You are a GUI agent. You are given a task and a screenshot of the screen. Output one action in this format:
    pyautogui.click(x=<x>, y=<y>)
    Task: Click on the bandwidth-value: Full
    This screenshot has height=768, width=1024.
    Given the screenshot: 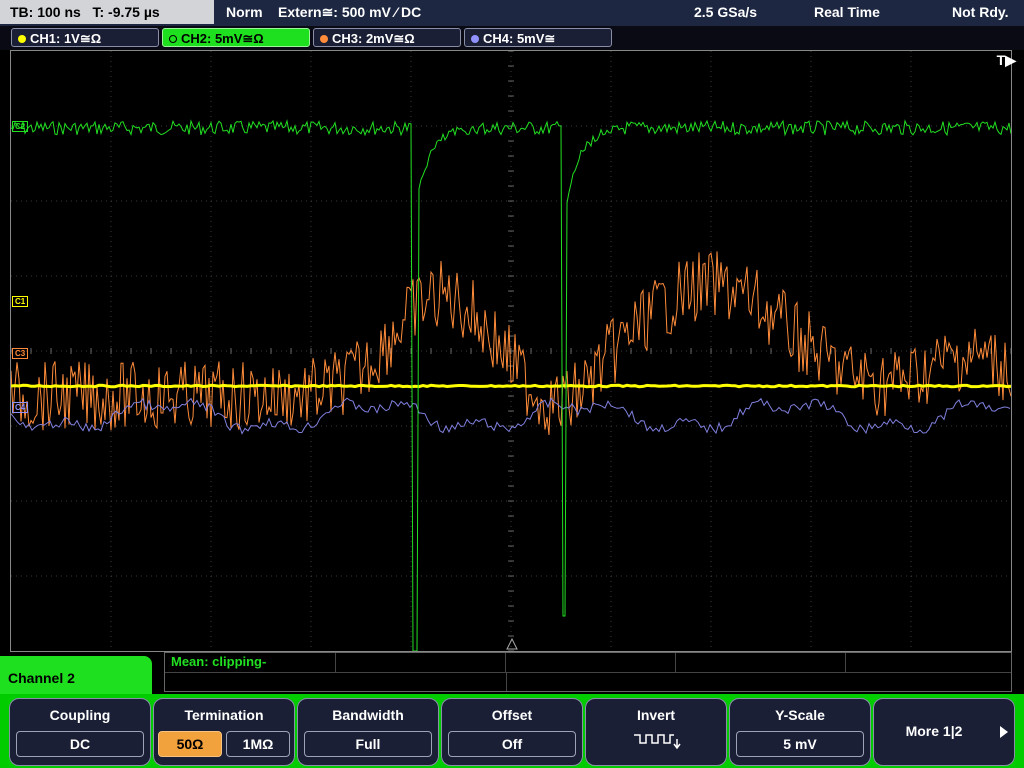 What is the action you would take?
    pyautogui.click(x=368, y=744)
    